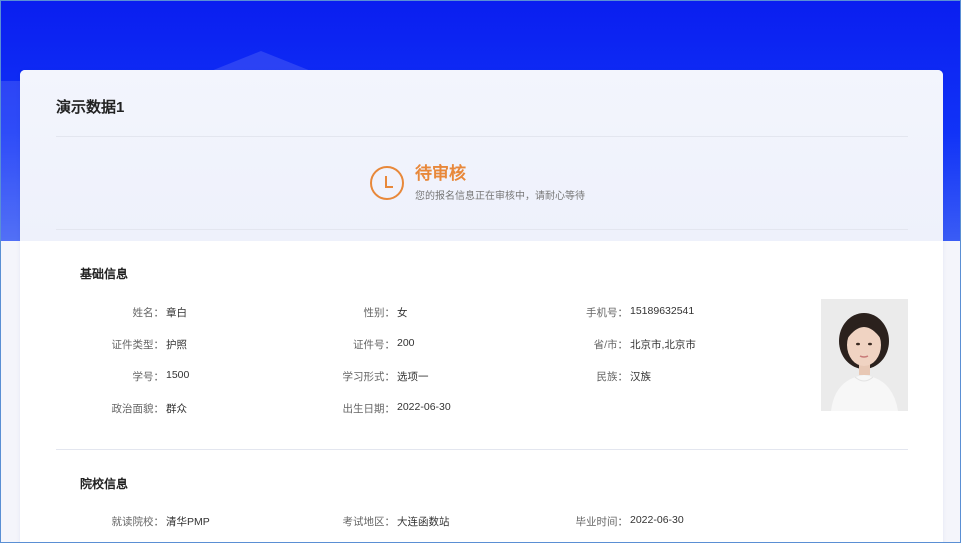  Describe the element at coordinates (644, 345) in the screenshot. I see `field-province-city: 省/市： 北京市,北京市` at that location.